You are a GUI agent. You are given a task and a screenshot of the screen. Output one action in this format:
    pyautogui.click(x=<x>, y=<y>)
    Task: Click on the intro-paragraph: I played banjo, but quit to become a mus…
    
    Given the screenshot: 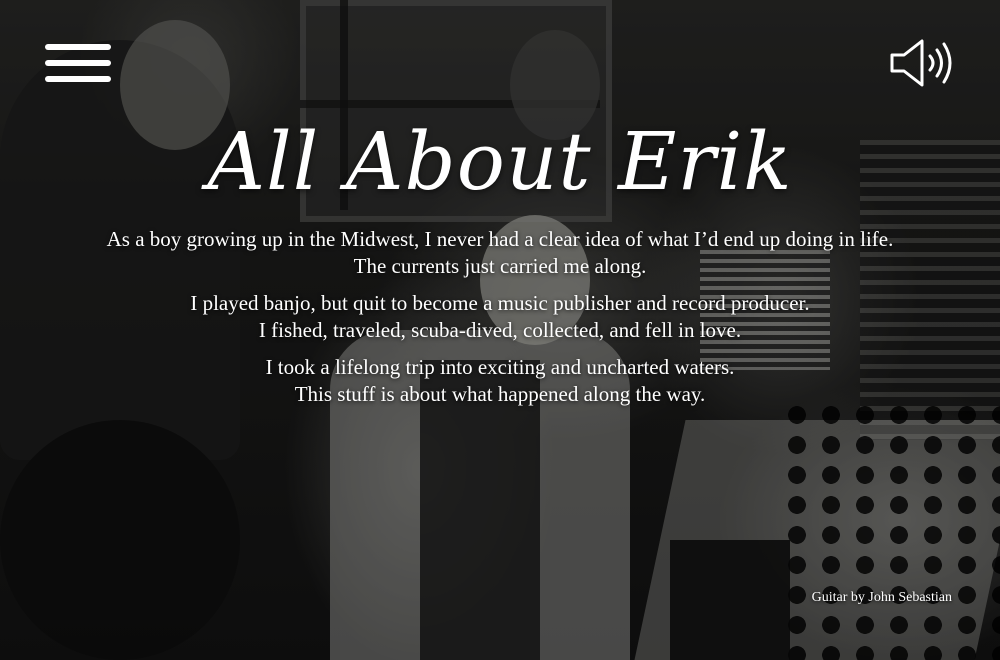 What is the action you would take?
    pyautogui.click(x=500, y=317)
    